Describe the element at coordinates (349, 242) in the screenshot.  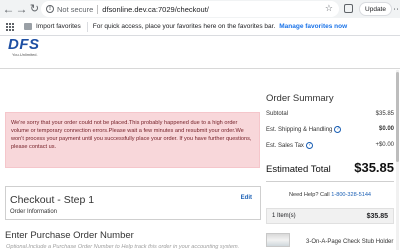
I see `product-name: 3-On-A-Page Check Stub Holder` at that location.